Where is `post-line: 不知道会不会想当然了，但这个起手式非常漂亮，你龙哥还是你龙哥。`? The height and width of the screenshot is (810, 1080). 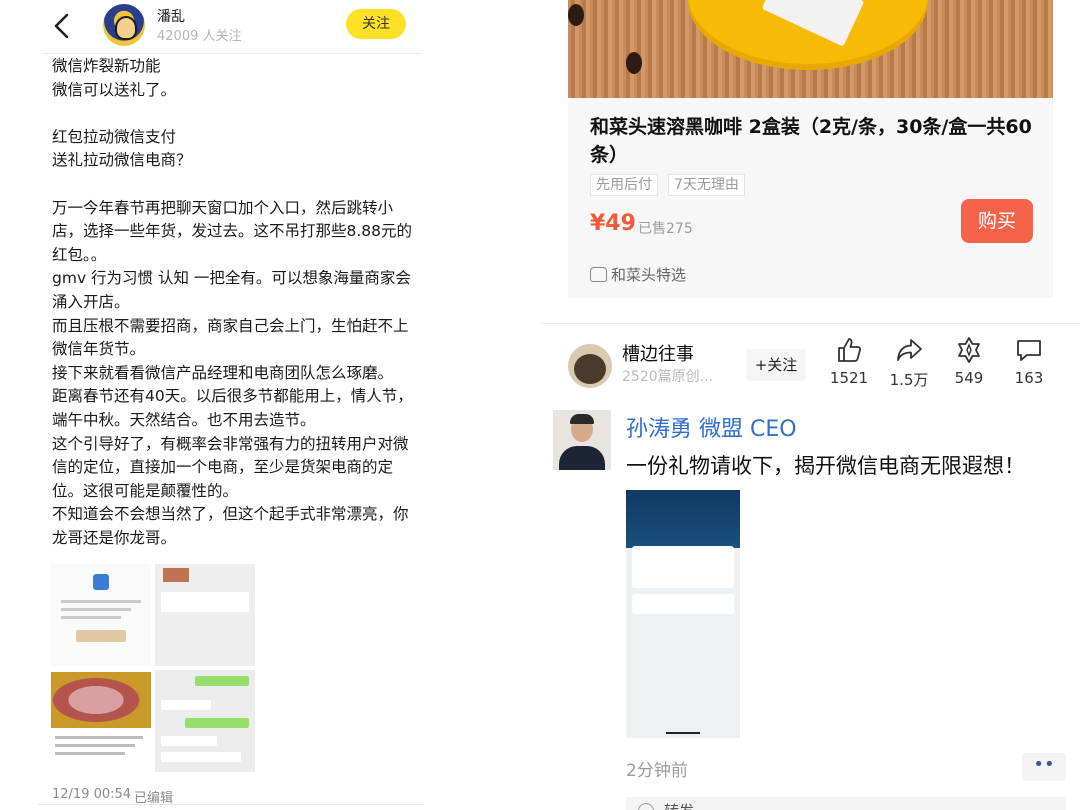
post-line: 不知道会不会想当然了，但这个起手式非常漂亮，你龙哥还是你龙哥。 is located at coordinates (230, 526).